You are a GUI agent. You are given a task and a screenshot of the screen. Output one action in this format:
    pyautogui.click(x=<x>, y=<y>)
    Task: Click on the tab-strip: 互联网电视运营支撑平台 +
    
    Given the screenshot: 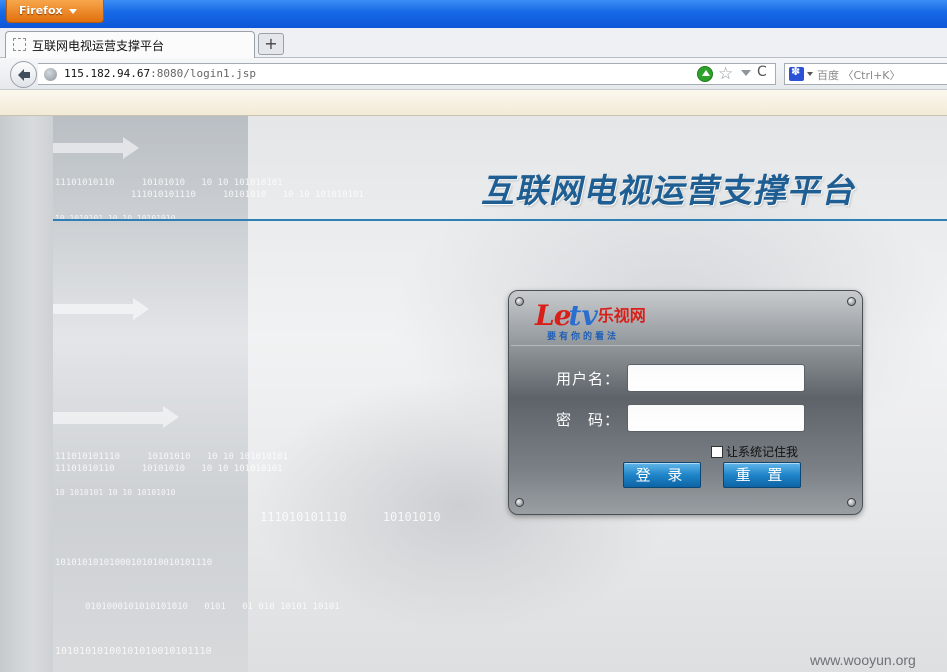 What is the action you would take?
    pyautogui.click(x=473, y=43)
    